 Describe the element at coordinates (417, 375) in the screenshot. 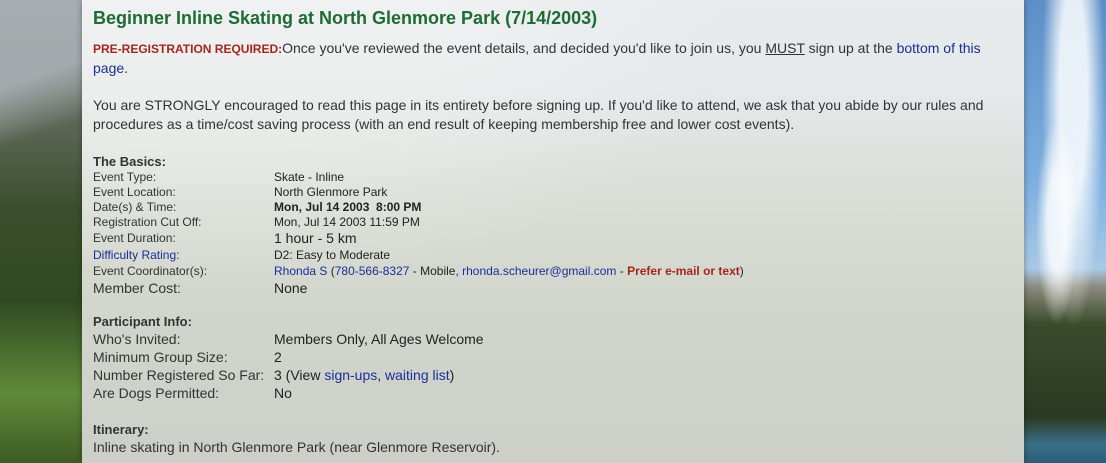

I see `waiting-list-link: waiting list` at that location.